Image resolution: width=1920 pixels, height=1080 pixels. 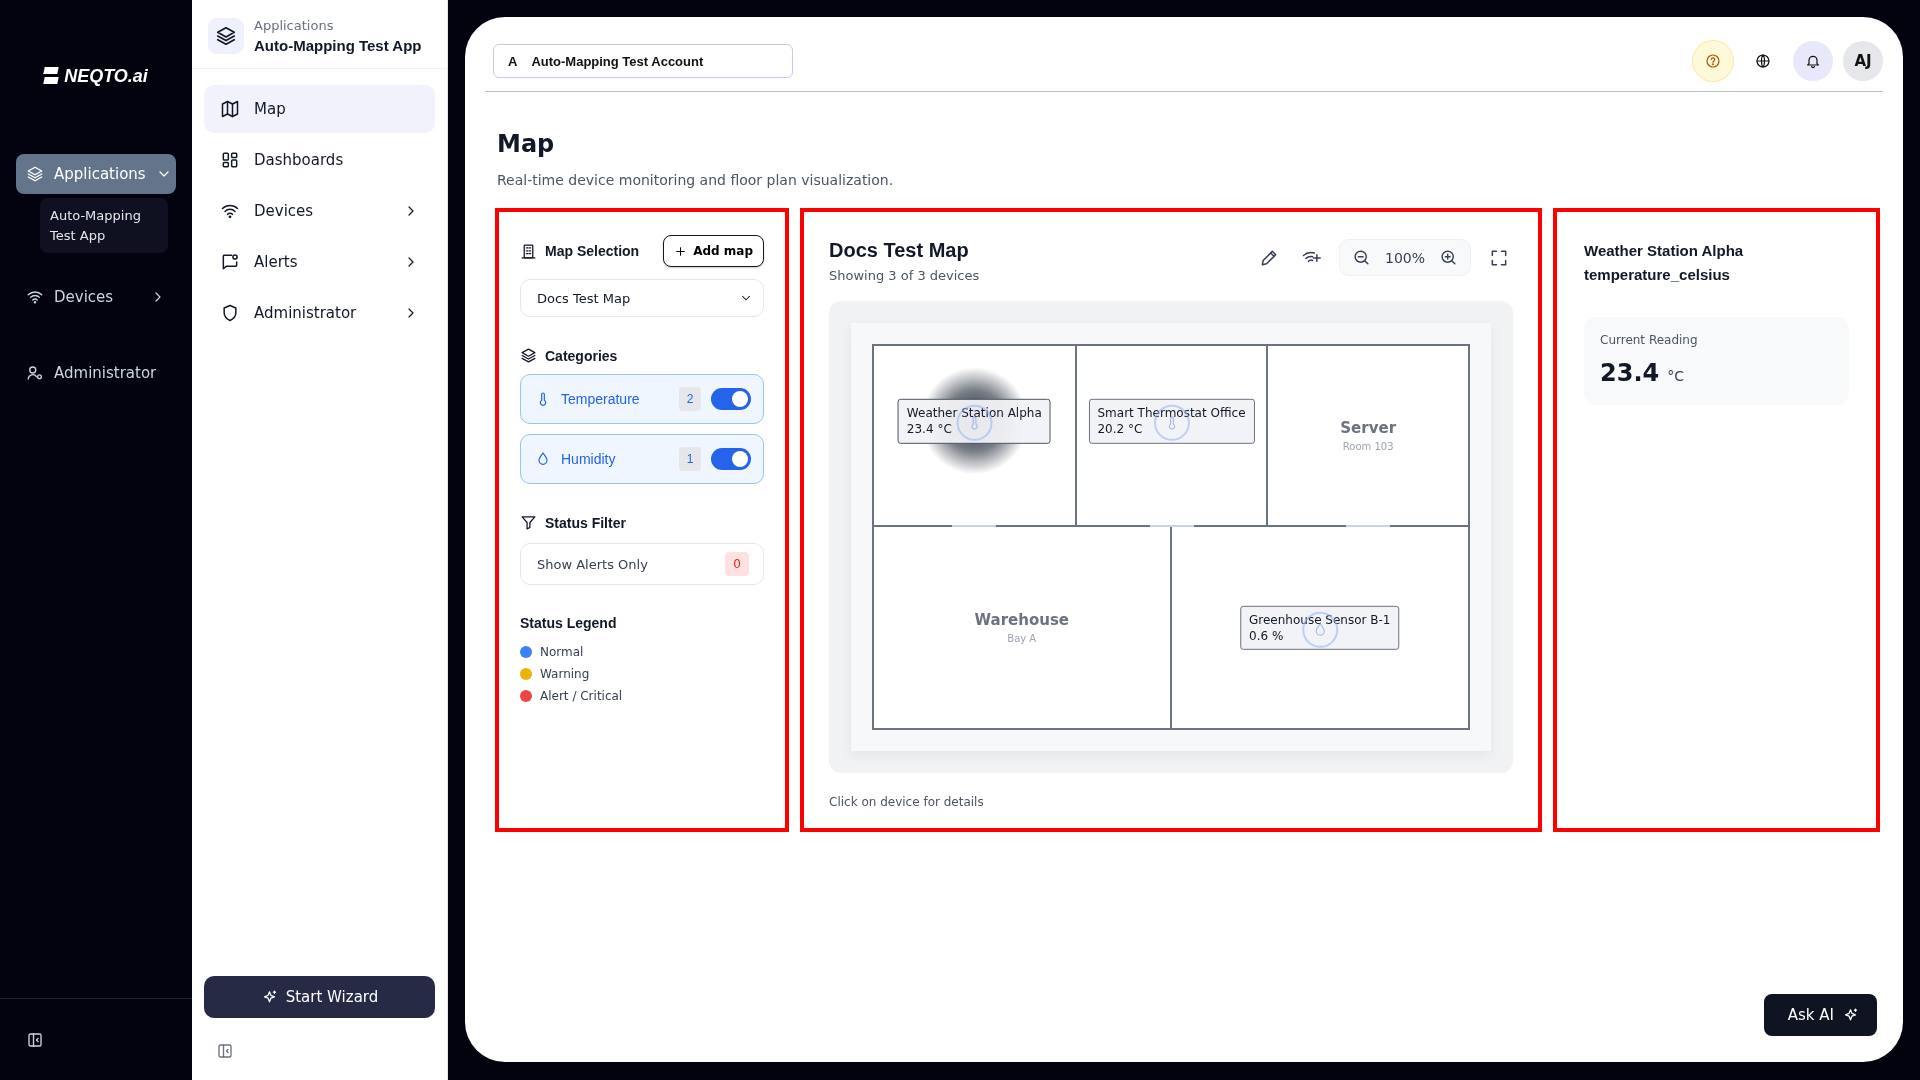 What do you see at coordinates (581, 696) in the screenshot?
I see `legend-label: Alert / Critical` at bounding box center [581, 696].